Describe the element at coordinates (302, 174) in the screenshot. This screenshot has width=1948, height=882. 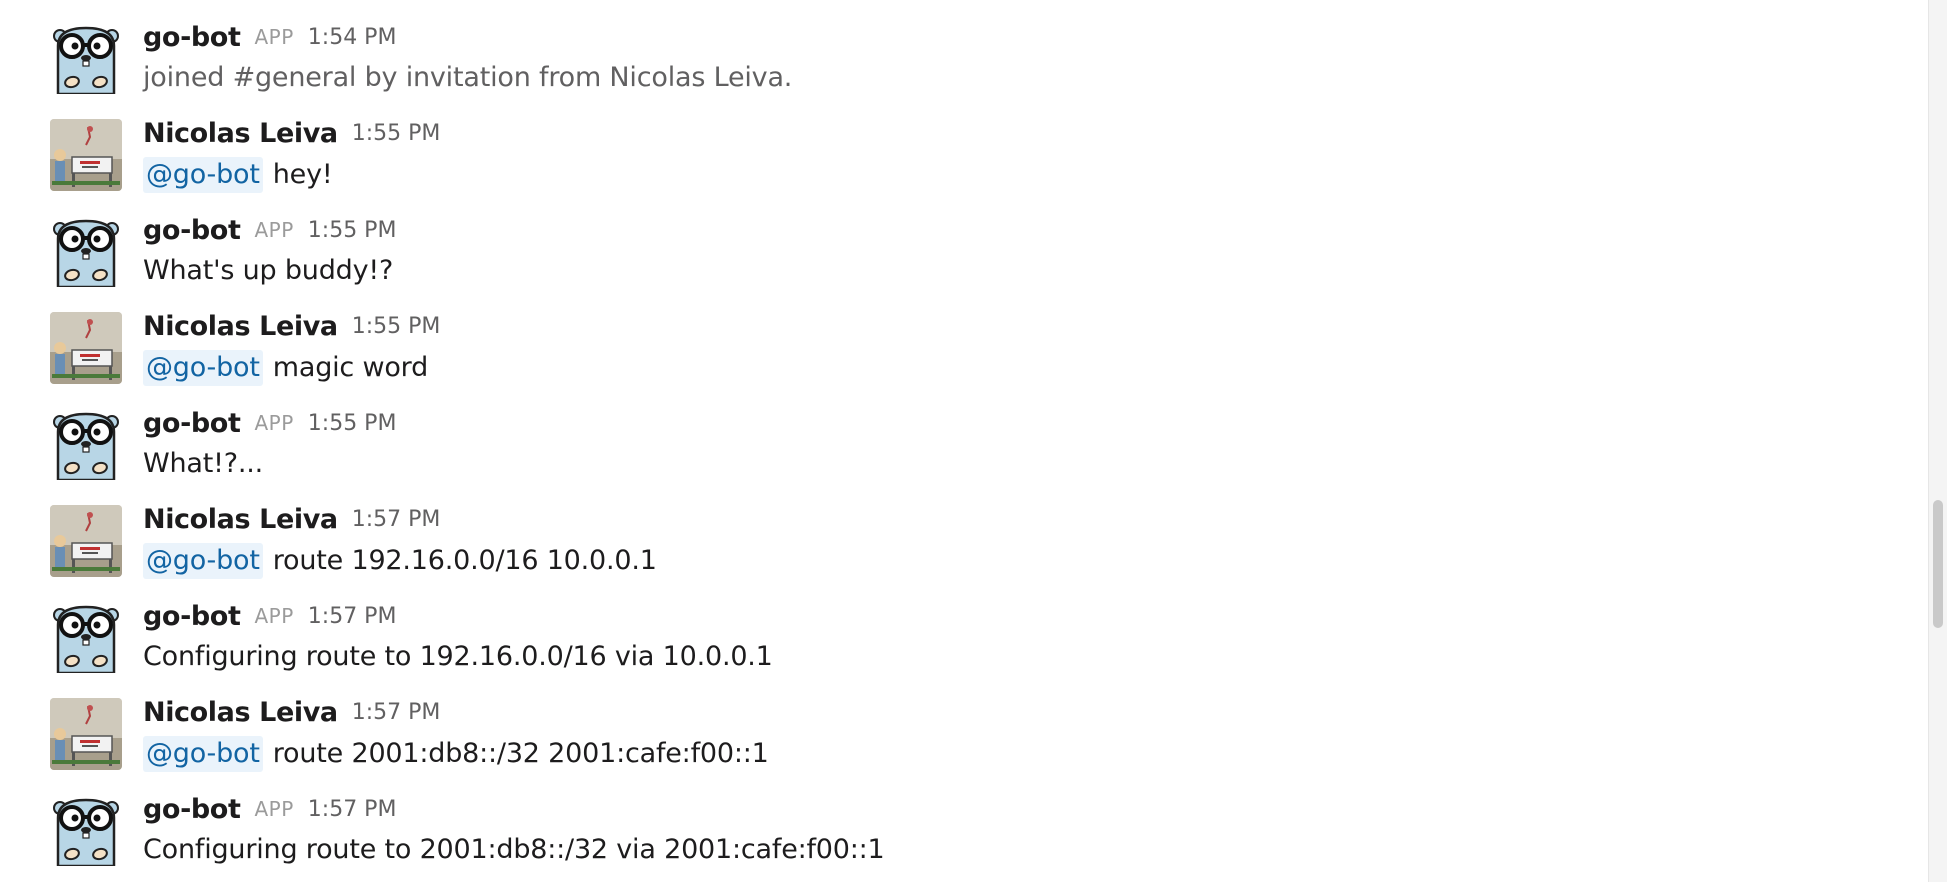
I see `message-text: hey!` at that location.